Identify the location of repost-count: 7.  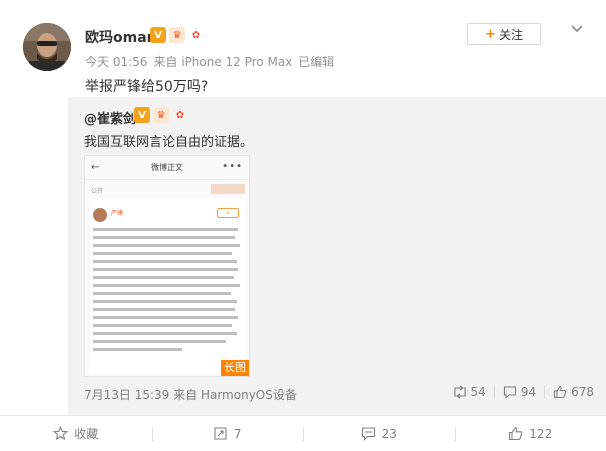
(237, 433).